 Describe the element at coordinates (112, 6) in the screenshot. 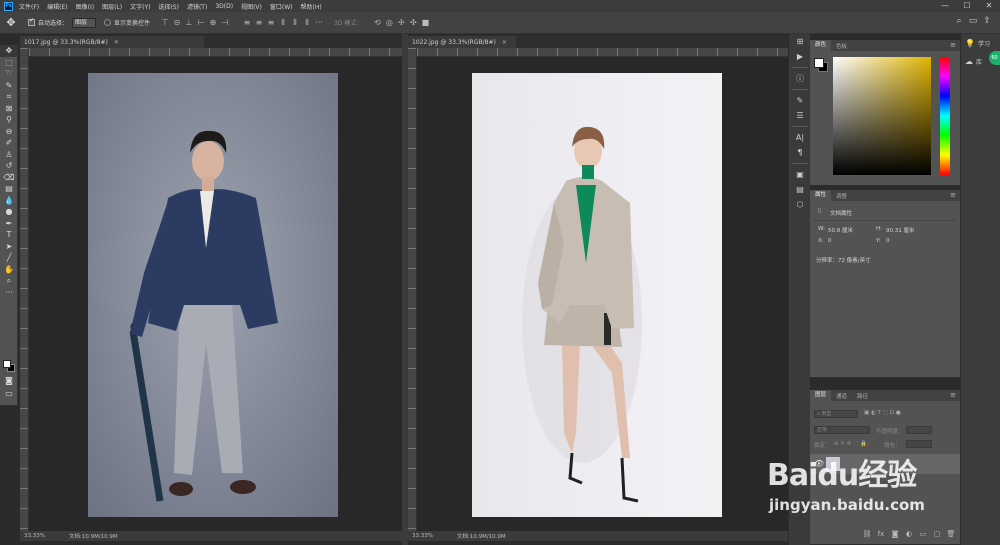

I see `menu-layer: 图层(L)` at that location.